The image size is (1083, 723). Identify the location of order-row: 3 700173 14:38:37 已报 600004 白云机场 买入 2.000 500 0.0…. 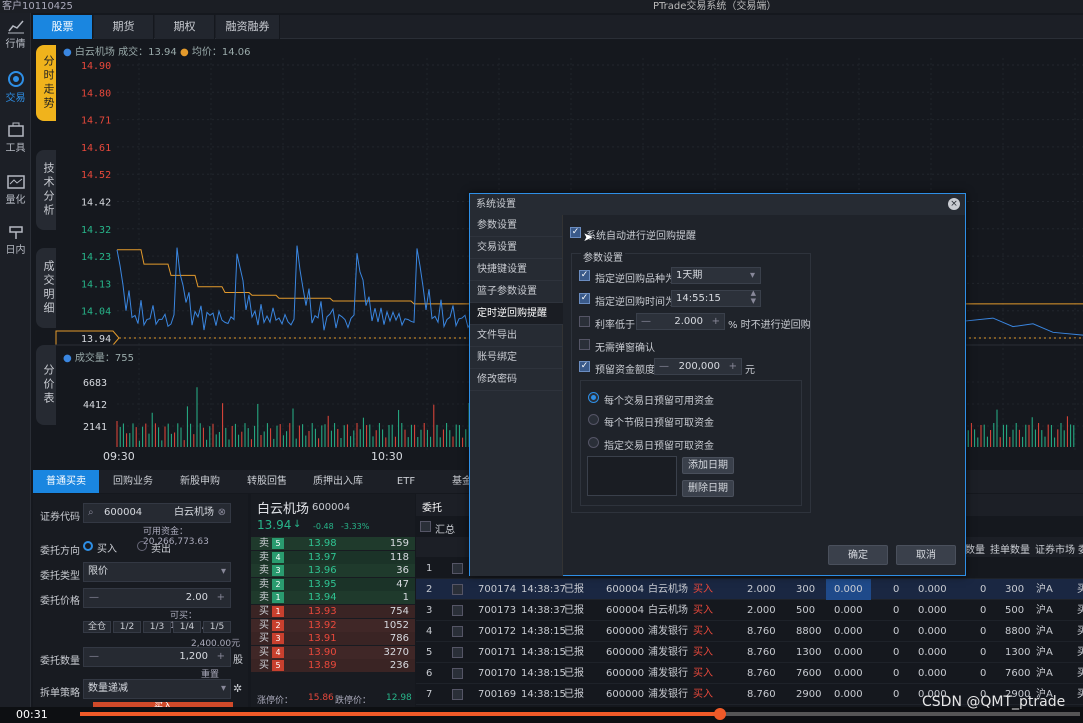
(749, 610).